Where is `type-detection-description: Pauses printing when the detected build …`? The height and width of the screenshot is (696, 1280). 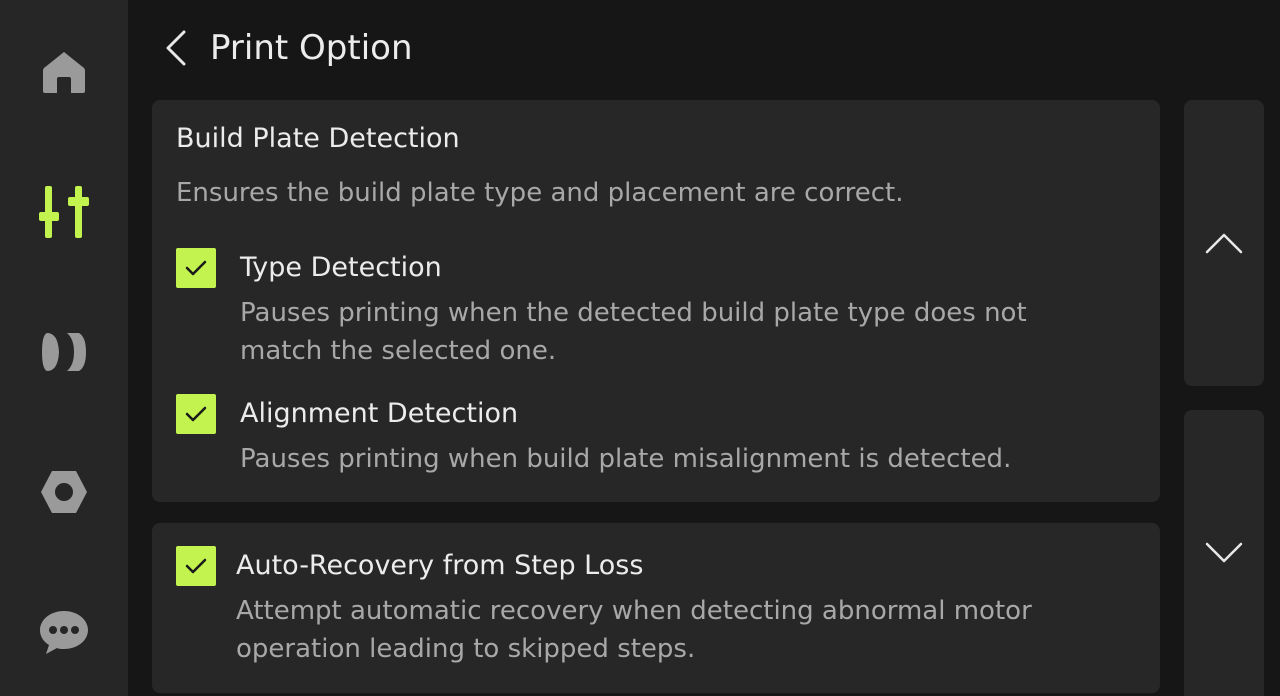 type-detection-description: Pauses printing when the detected build … is located at coordinates (680, 332).